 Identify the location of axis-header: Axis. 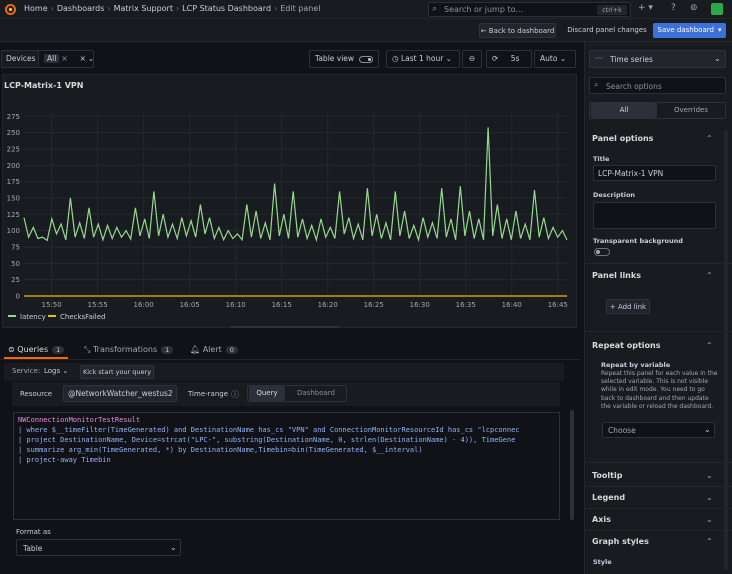
(601, 519).